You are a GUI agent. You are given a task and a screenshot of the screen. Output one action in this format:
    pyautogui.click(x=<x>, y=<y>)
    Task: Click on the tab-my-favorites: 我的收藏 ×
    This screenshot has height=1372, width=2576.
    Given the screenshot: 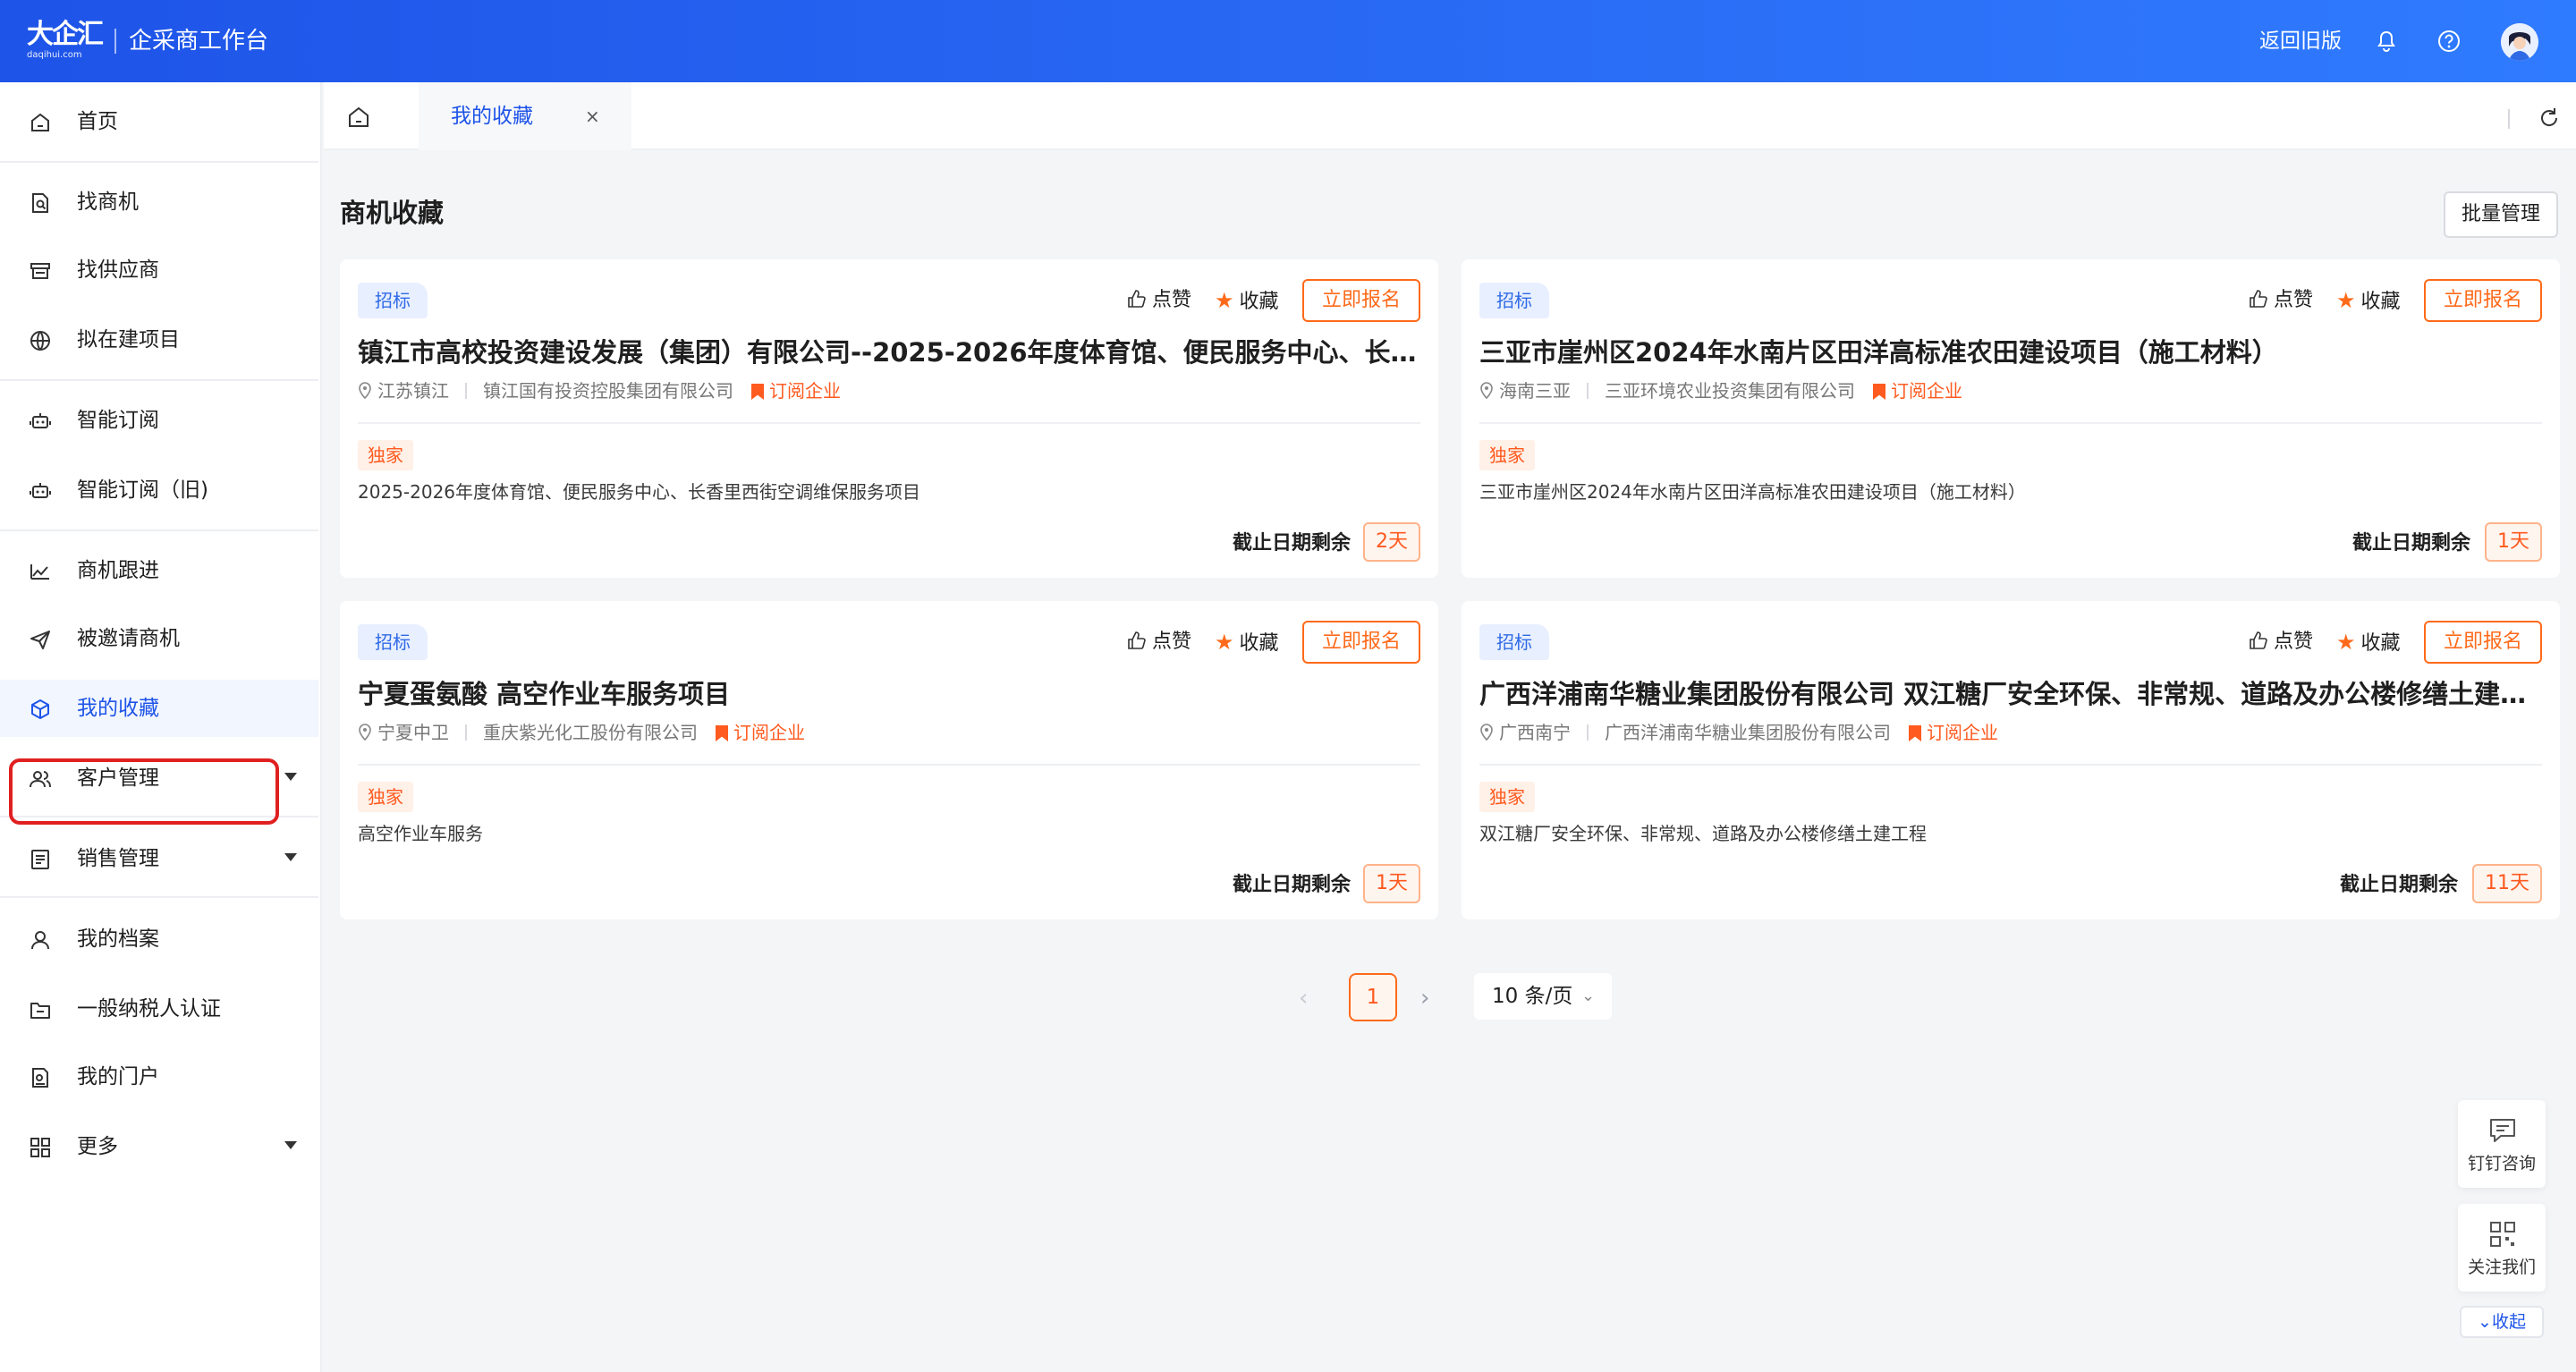 What is the action you would take?
    pyautogui.click(x=525, y=116)
    